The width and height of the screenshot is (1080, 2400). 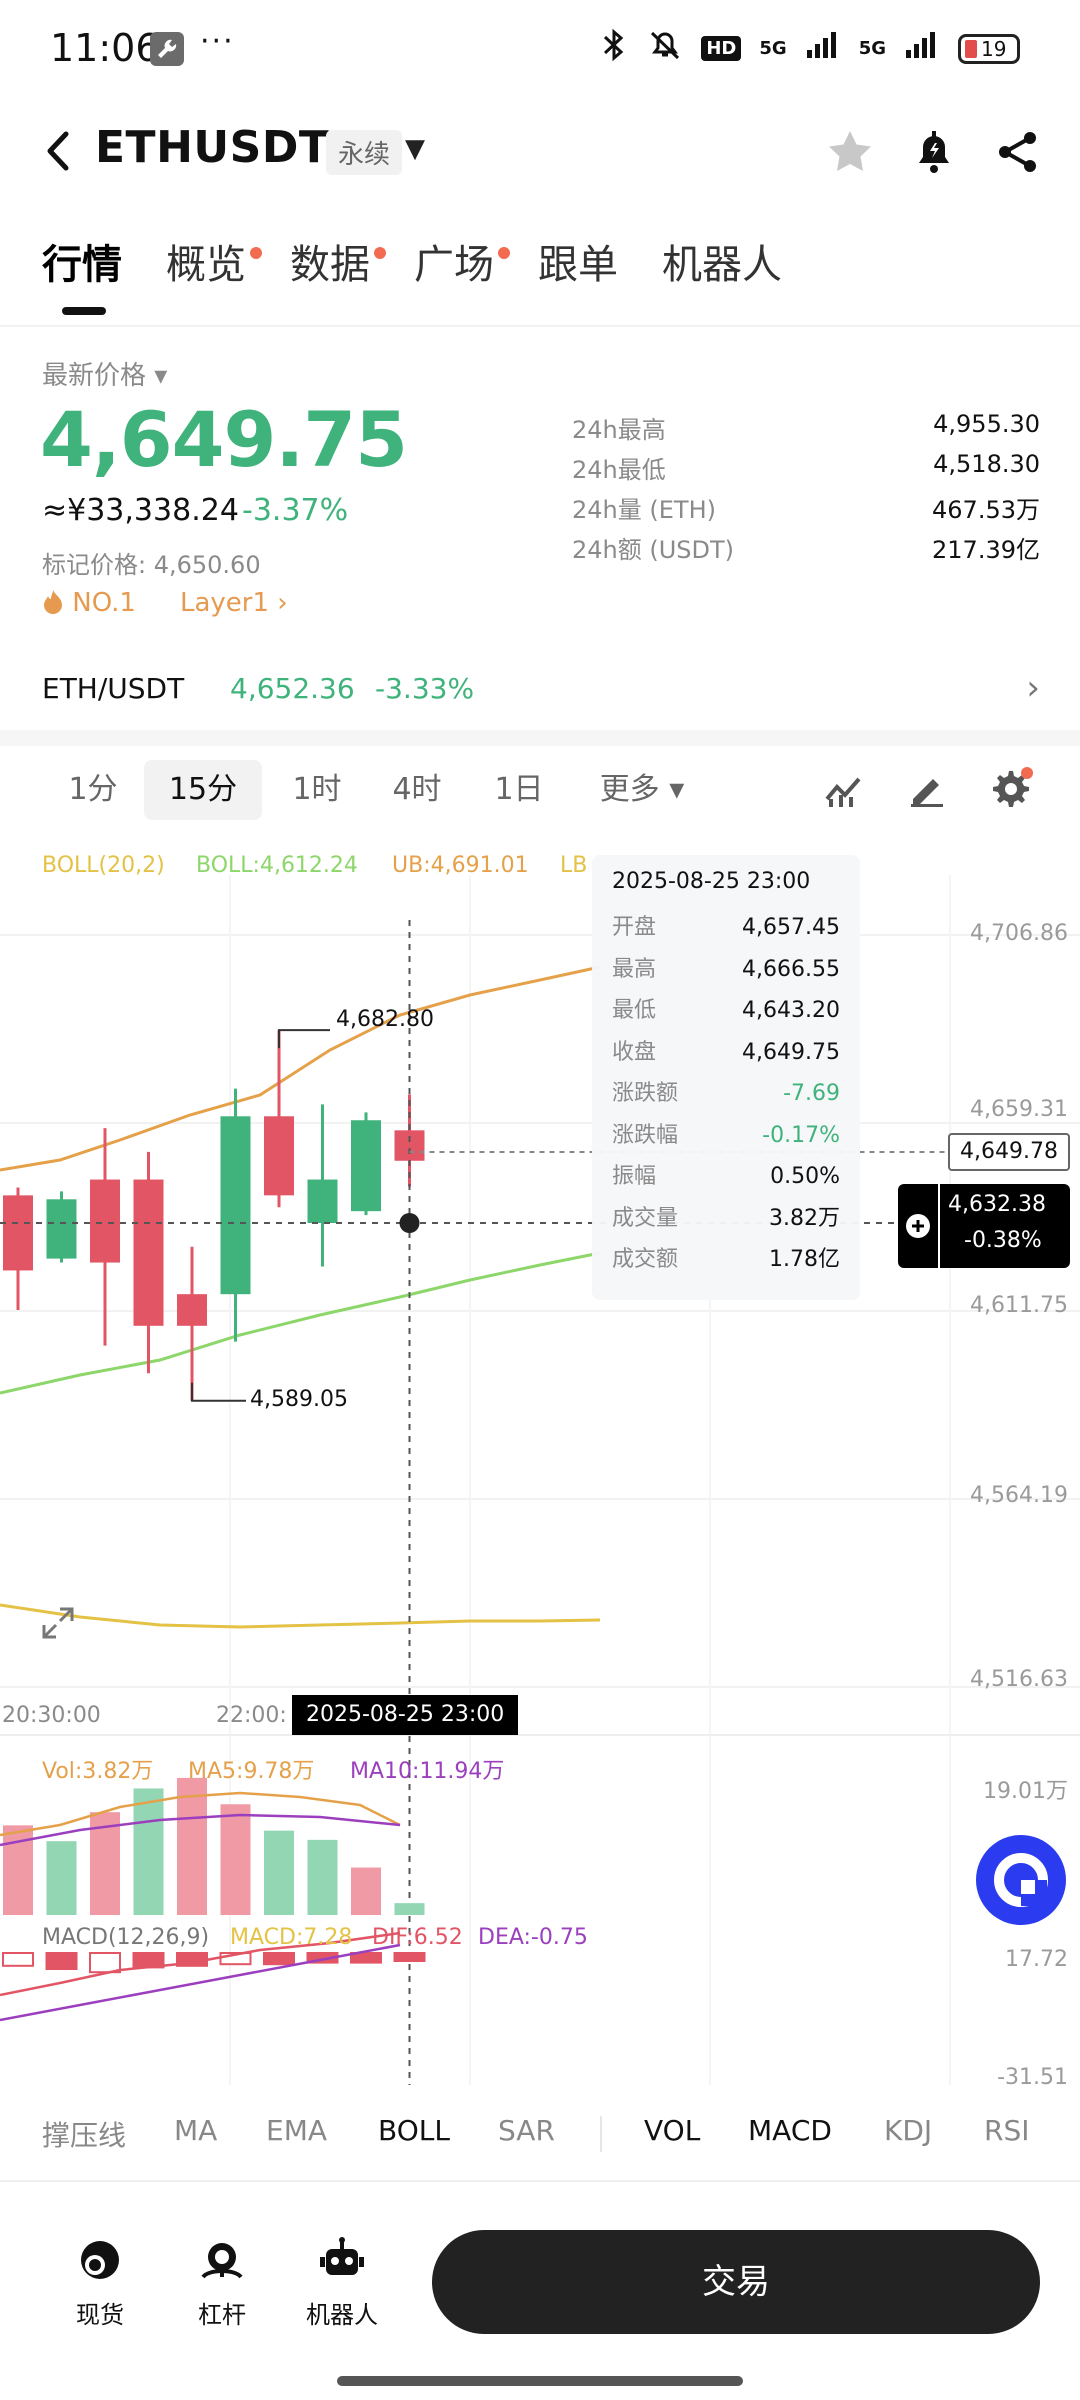 What do you see at coordinates (721, 48) in the screenshot?
I see `hd-badge: HD` at bounding box center [721, 48].